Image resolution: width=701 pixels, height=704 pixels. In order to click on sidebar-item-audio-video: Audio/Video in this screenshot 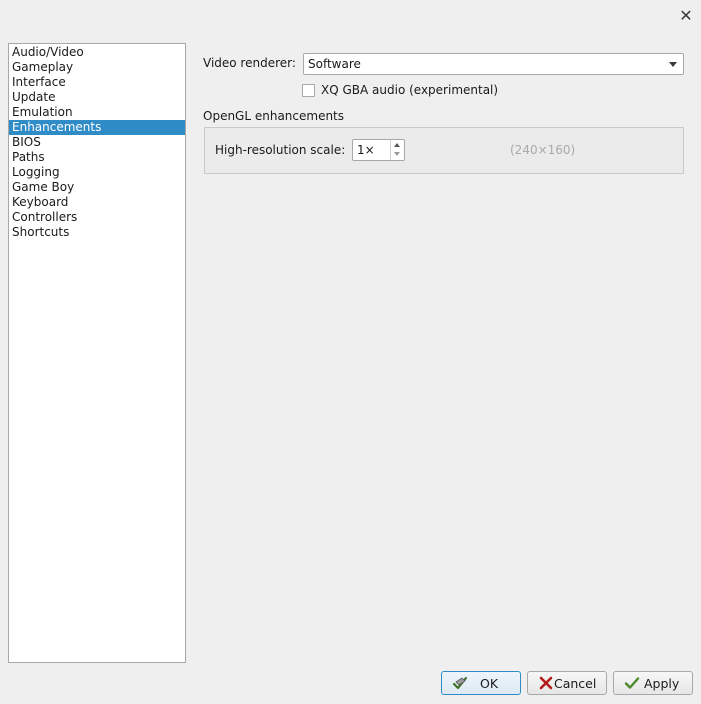, I will do `click(97, 52)`.